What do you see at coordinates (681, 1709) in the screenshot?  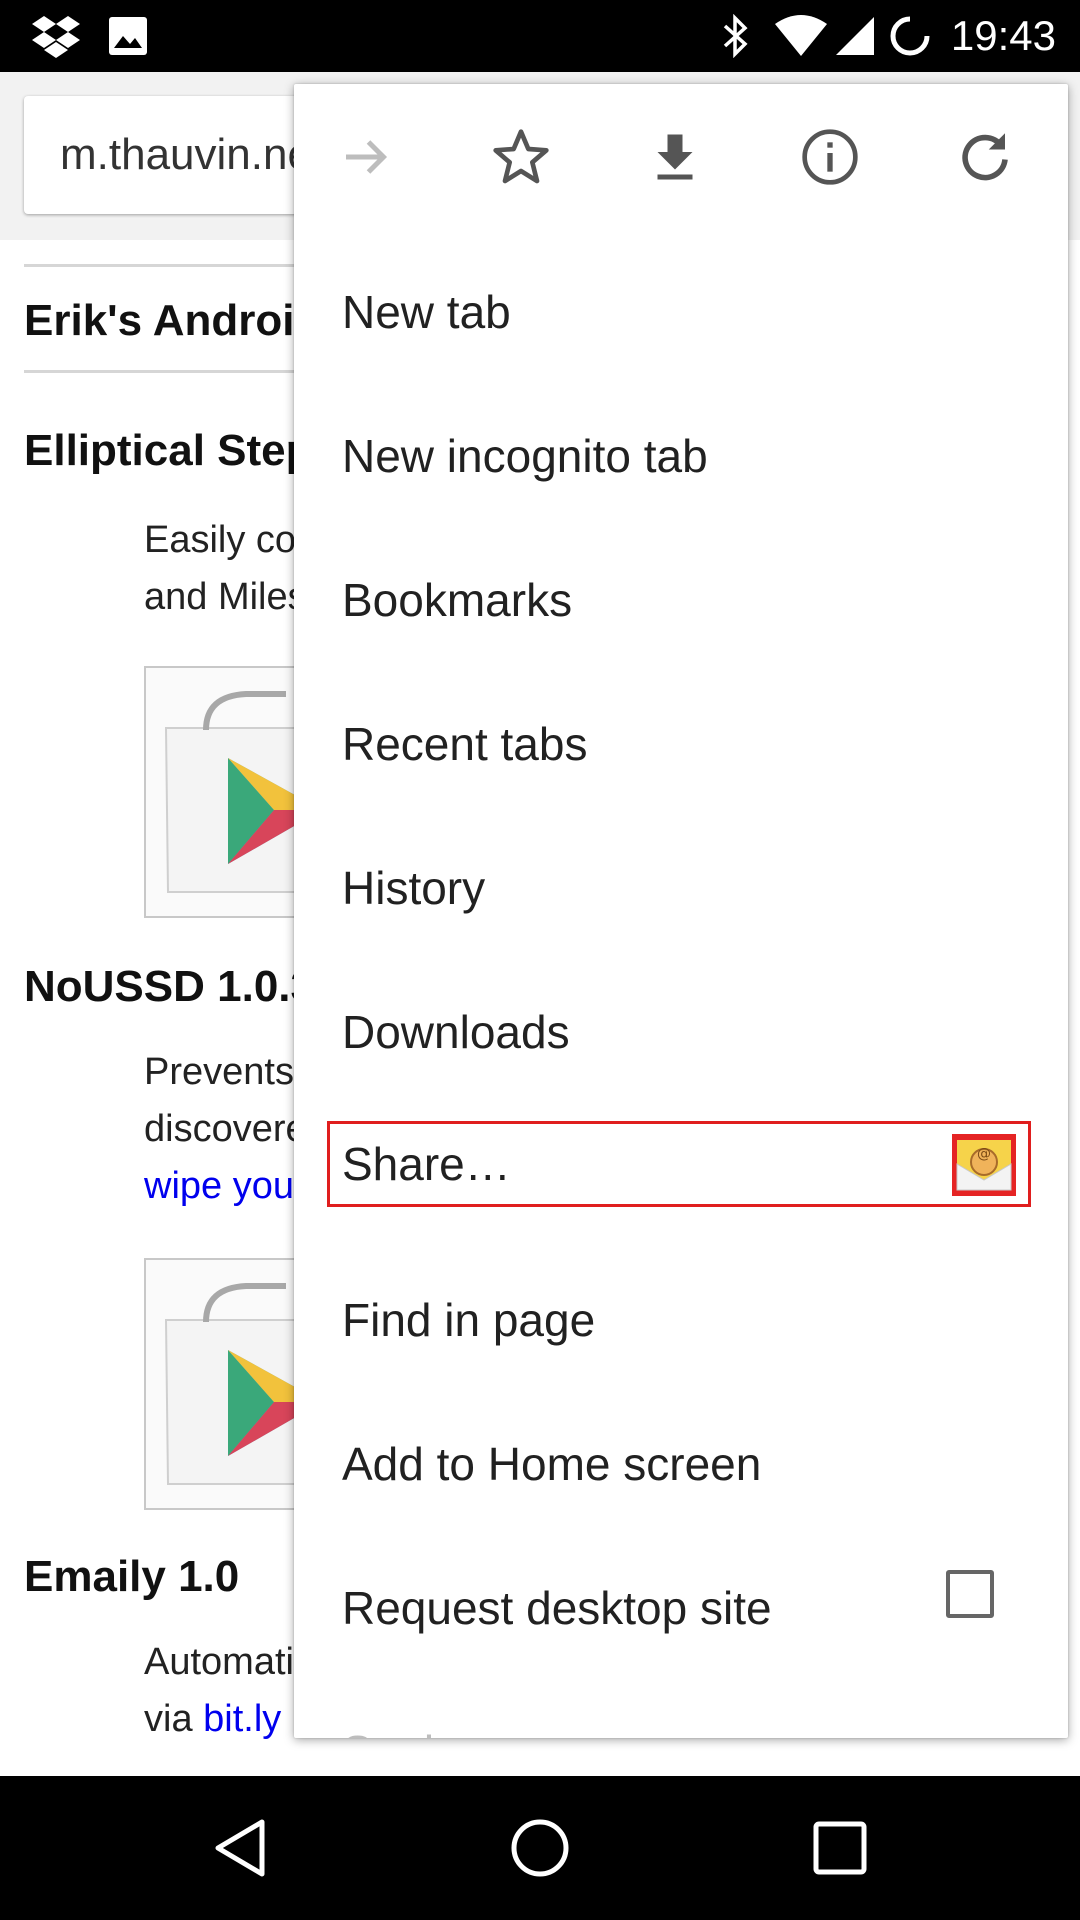 I see `menu-item-settings: Settings` at bounding box center [681, 1709].